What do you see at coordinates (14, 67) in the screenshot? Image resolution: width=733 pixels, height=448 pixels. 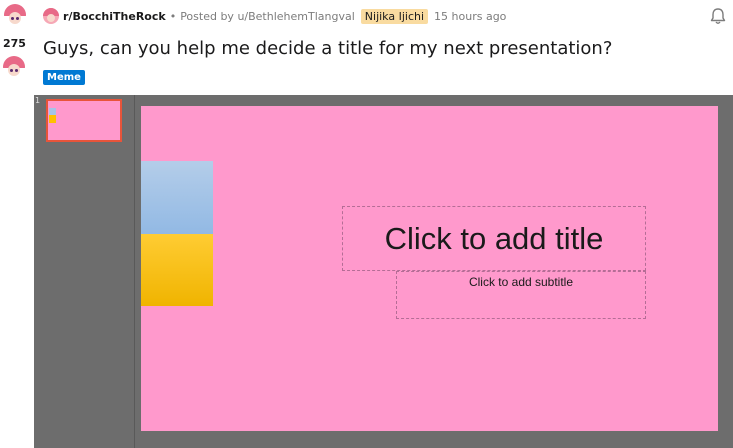 I see `downvote-button` at bounding box center [14, 67].